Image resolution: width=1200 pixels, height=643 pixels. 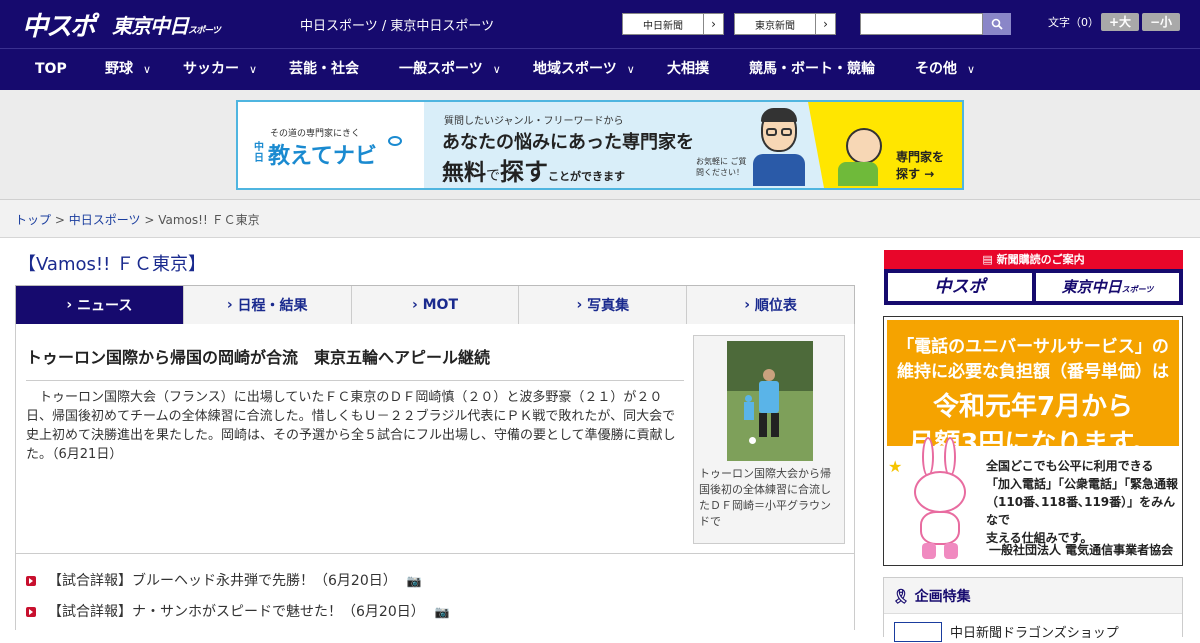 I want to click on ad-body3: （110番､118番､119番）」をみんなで, so click(x=1081, y=511).